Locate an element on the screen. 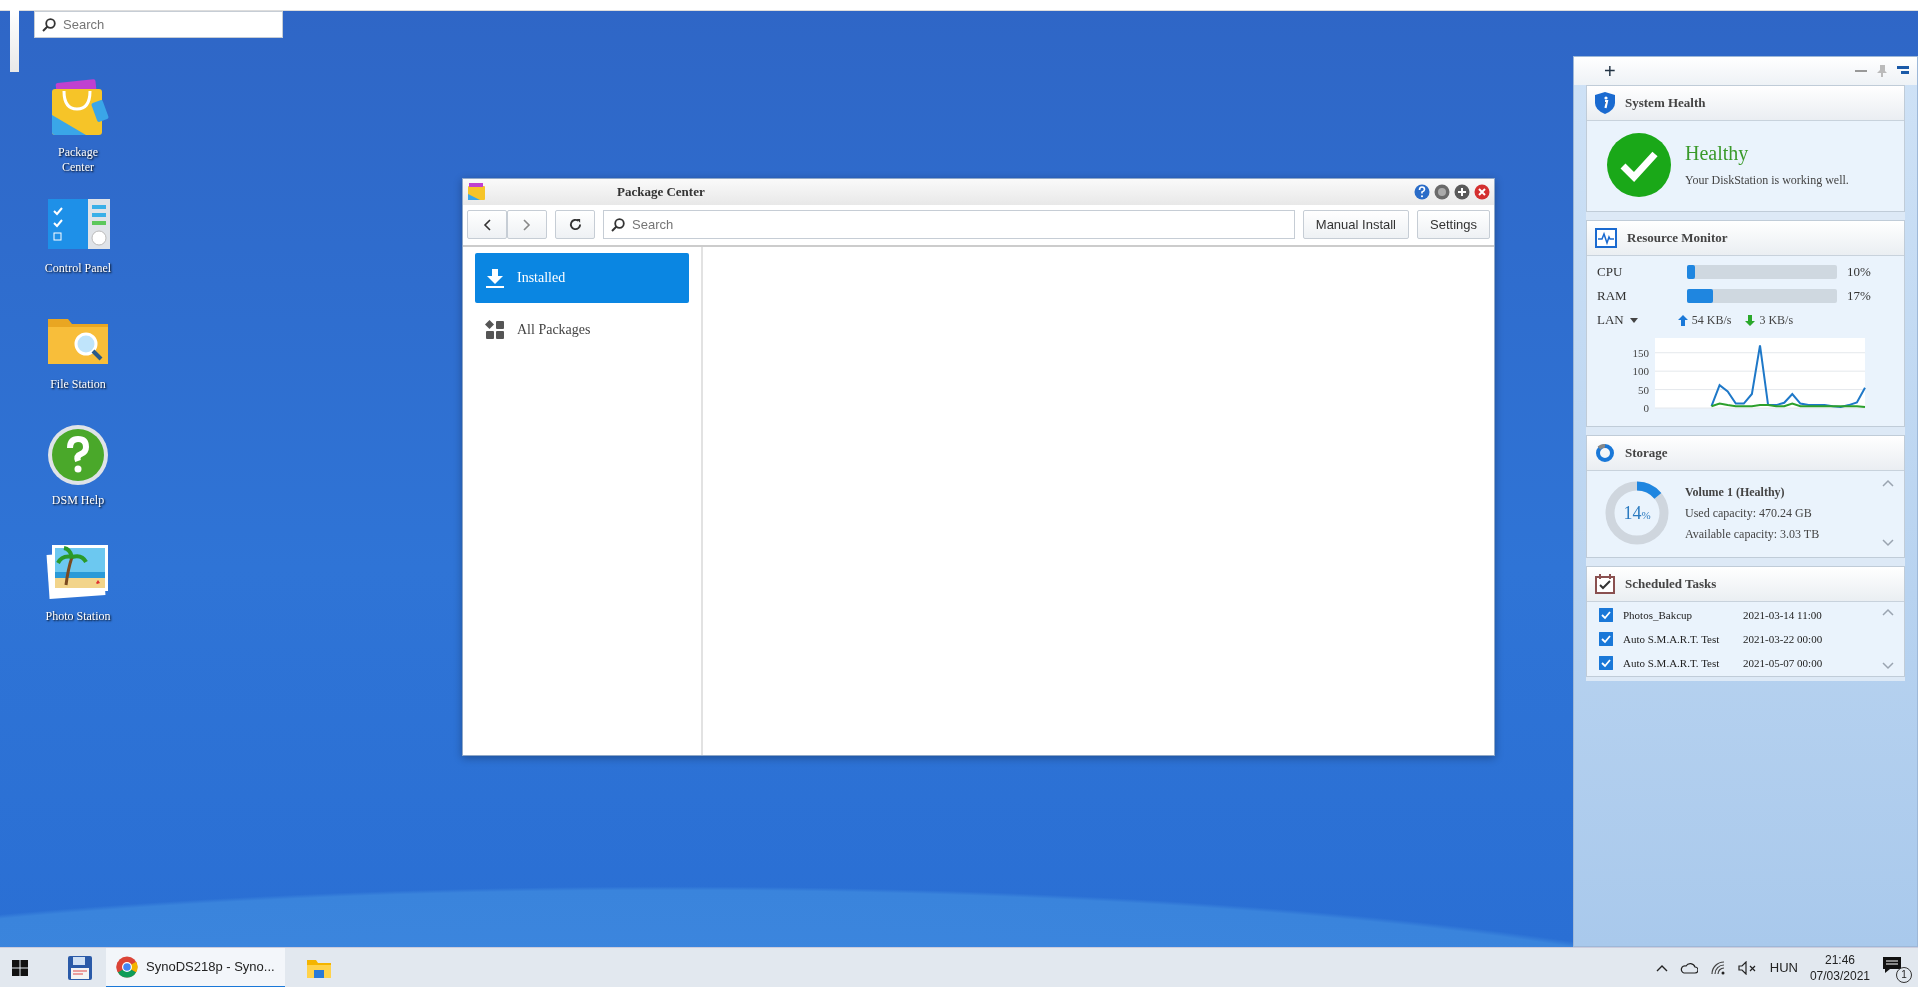  axis-label: 100 is located at coordinates (1640, 371).